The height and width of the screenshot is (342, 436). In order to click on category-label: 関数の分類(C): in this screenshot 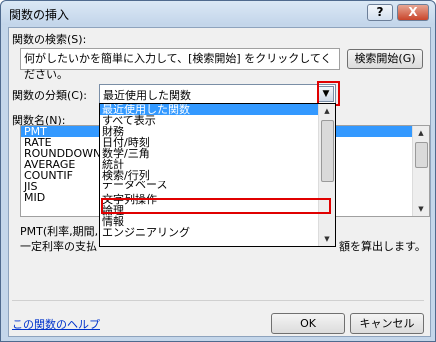, I will do `click(49, 95)`.